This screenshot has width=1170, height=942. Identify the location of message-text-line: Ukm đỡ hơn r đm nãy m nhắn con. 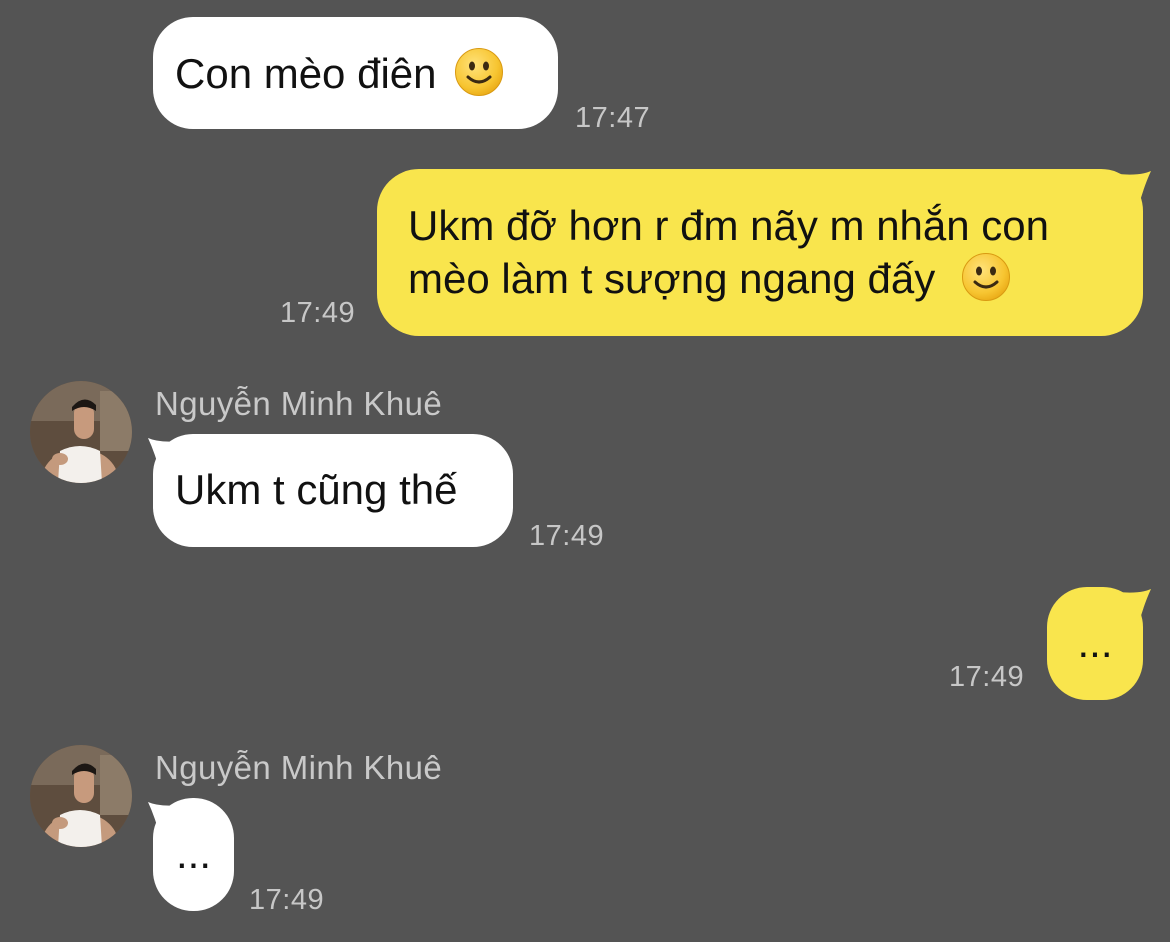
(729, 225).